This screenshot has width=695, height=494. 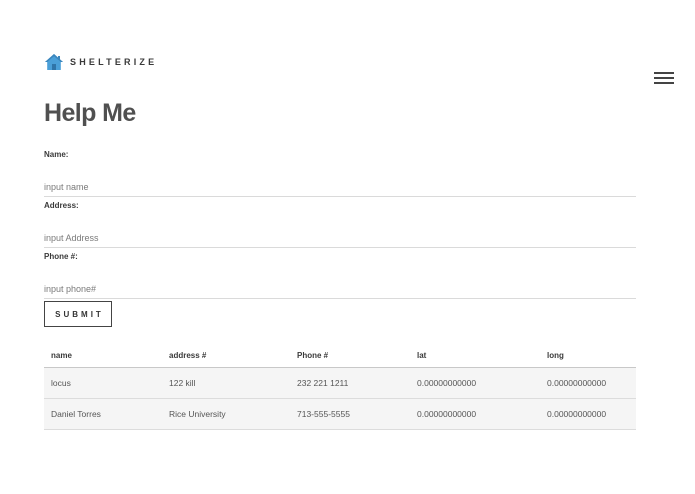 What do you see at coordinates (340, 289) in the screenshot?
I see `phone-input` at bounding box center [340, 289].